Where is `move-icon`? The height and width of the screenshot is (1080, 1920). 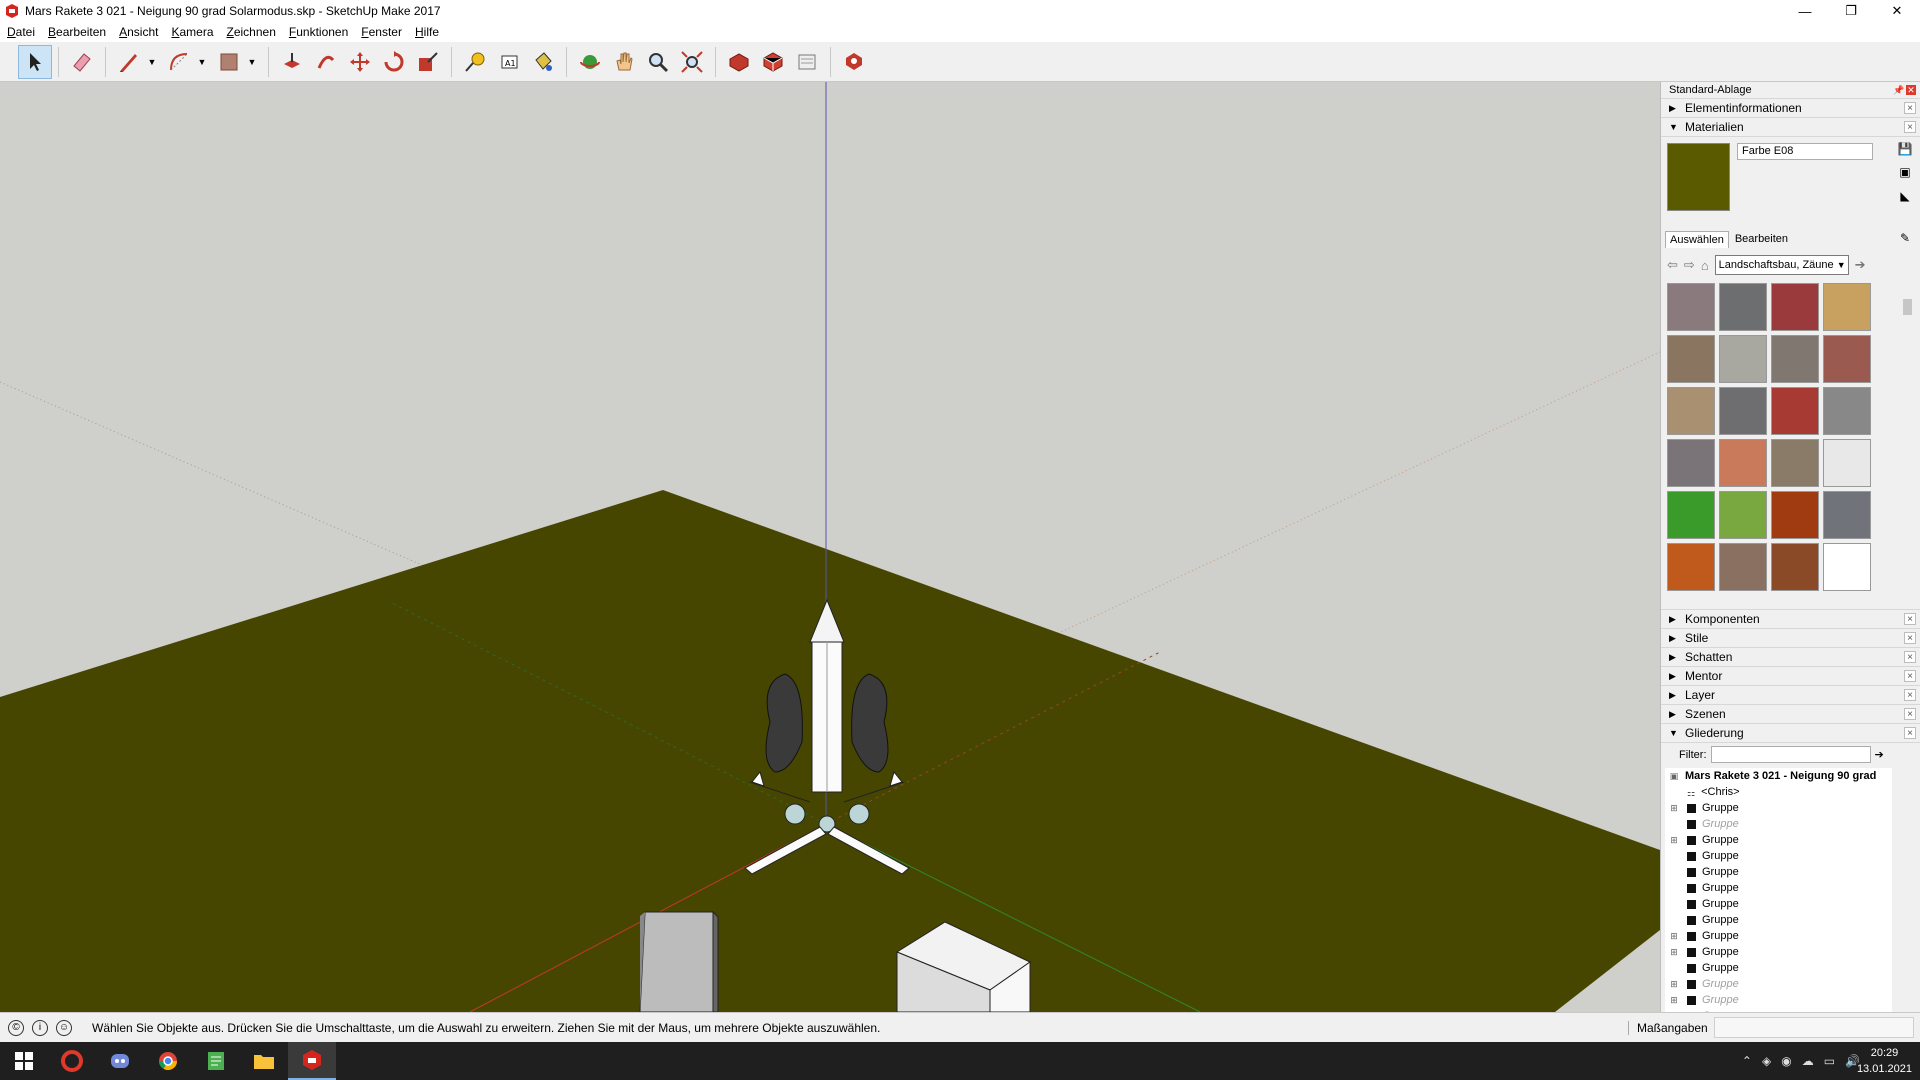 move-icon is located at coordinates (360, 62).